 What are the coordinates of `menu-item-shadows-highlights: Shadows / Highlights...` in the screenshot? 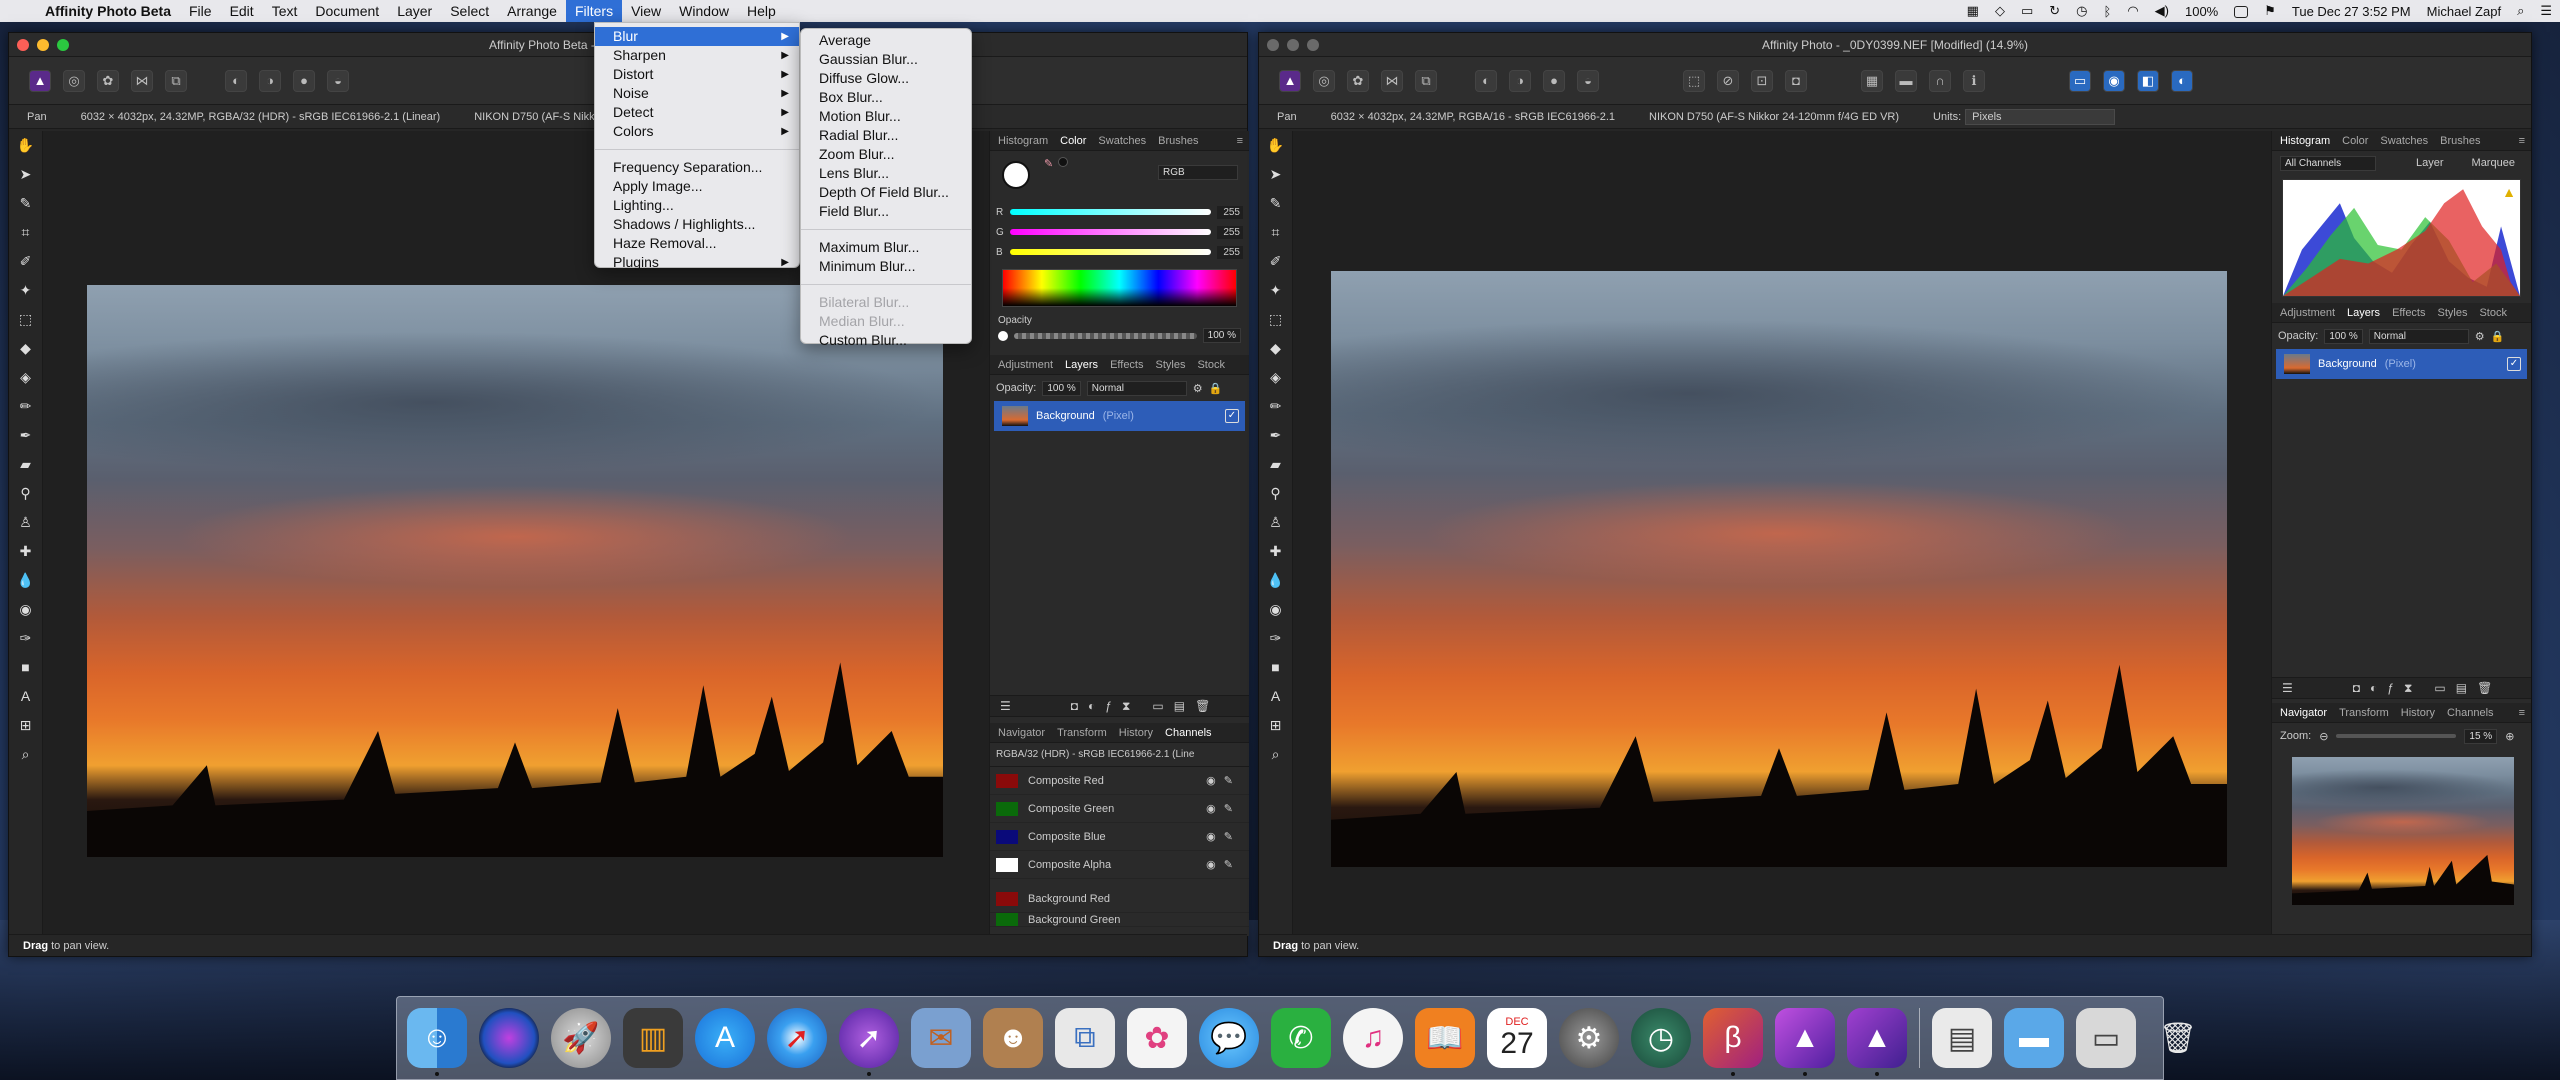 It's located at (697, 224).